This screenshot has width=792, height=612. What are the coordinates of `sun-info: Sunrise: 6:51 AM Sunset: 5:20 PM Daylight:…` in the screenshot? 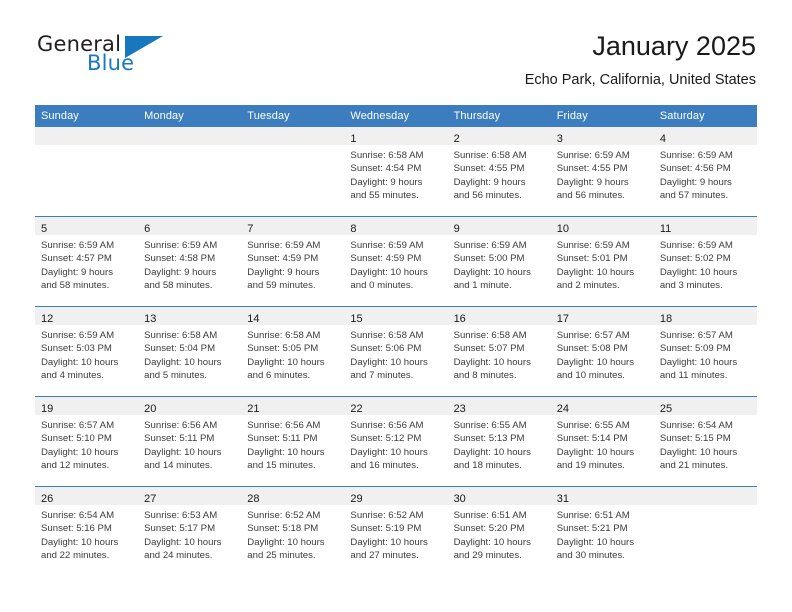 It's located at (499, 534).